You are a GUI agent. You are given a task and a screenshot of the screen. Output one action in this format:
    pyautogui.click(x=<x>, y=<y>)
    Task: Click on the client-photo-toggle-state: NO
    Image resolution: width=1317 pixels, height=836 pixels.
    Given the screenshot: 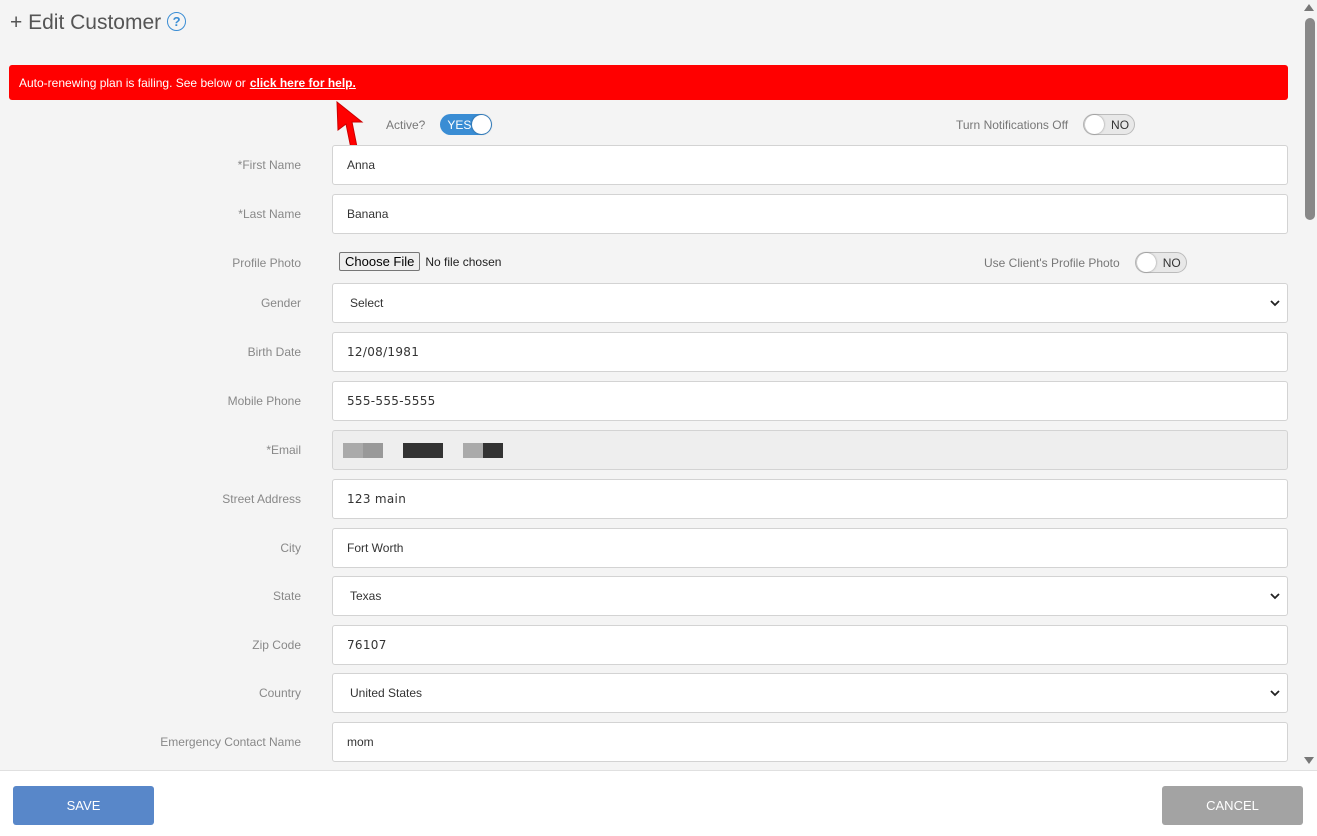 What is the action you would take?
    pyautogui.click(x=1171, y=262)
    